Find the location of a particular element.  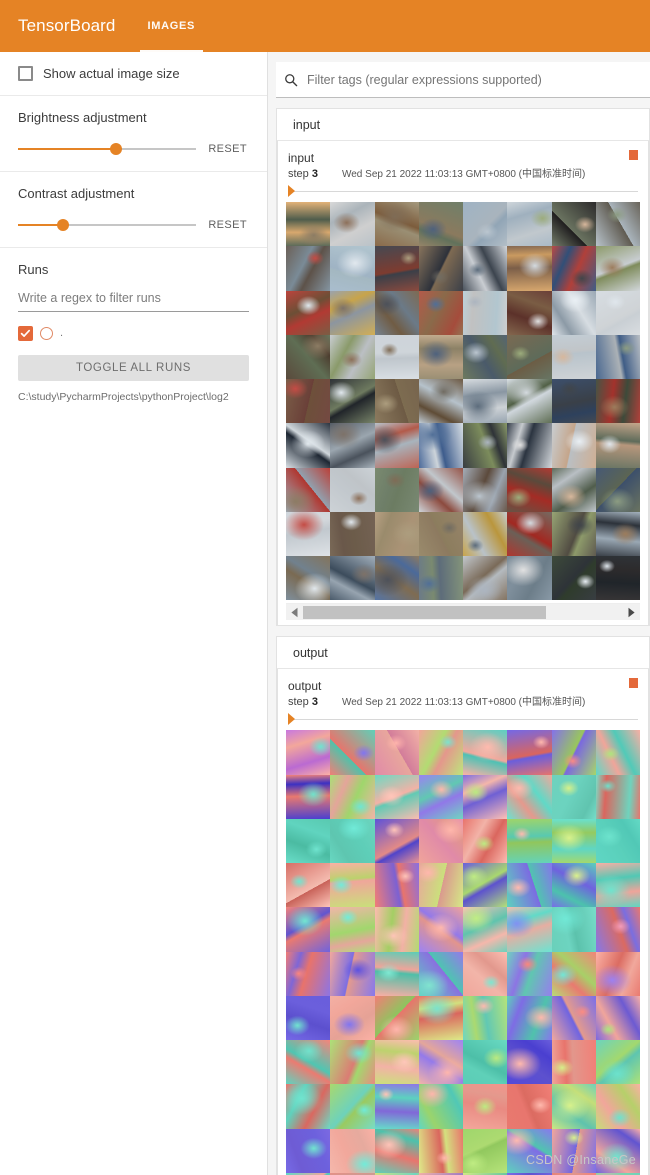

brightness-slider is located at coordinates (107, 149).